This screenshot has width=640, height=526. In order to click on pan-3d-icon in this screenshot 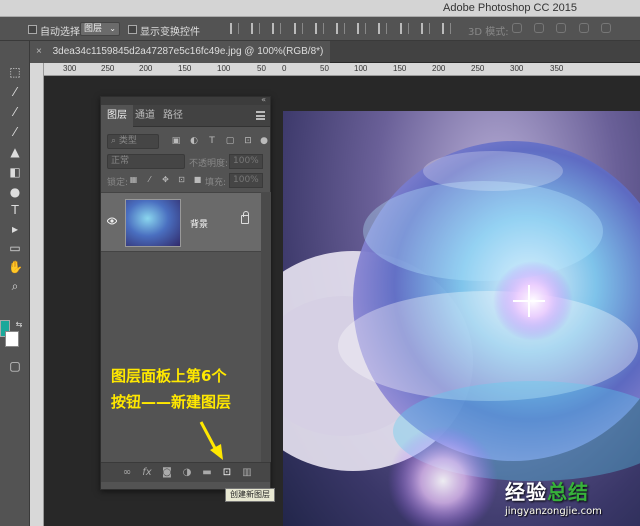, I will do `click(561, 28)`.